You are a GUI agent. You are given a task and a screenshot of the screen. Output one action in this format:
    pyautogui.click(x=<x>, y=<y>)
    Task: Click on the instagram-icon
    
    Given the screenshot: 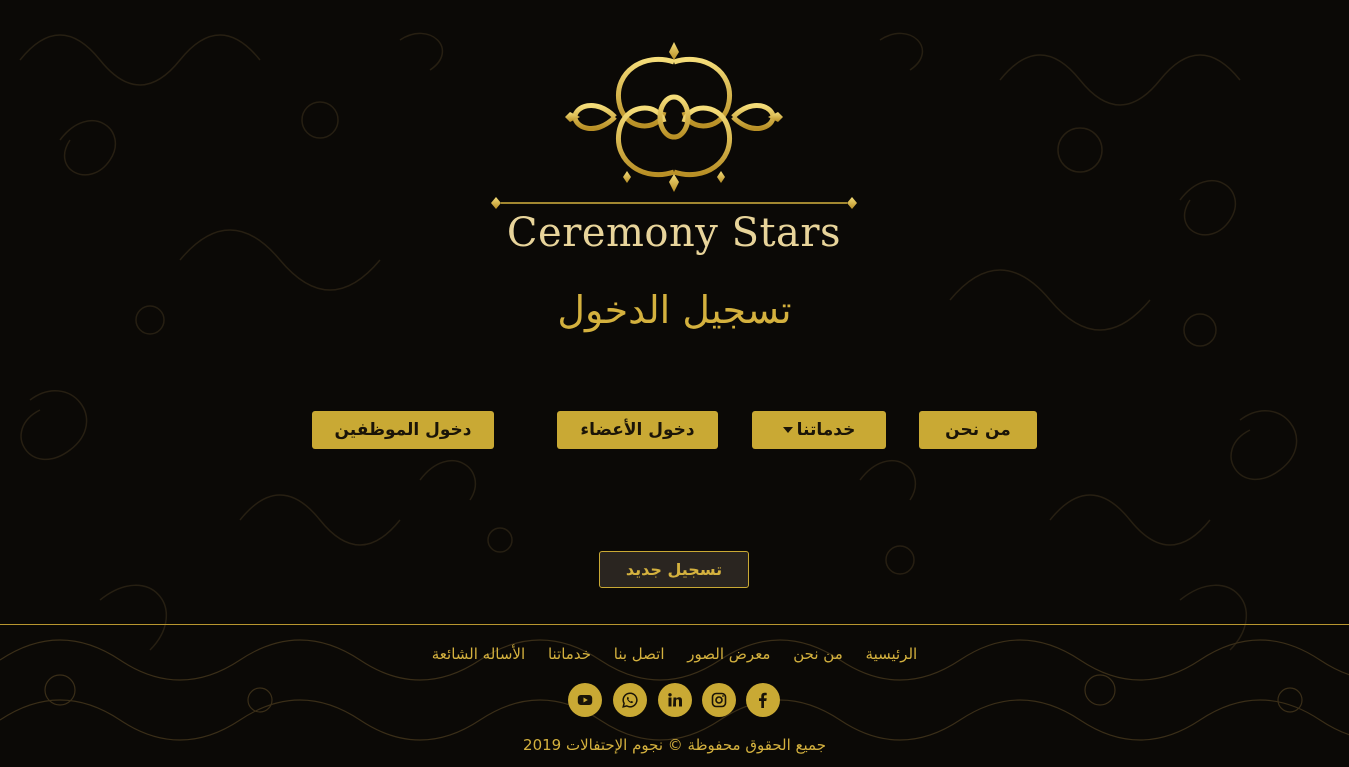 What is the action you would take?
    pyautogui.click(x=719, y=700)
    